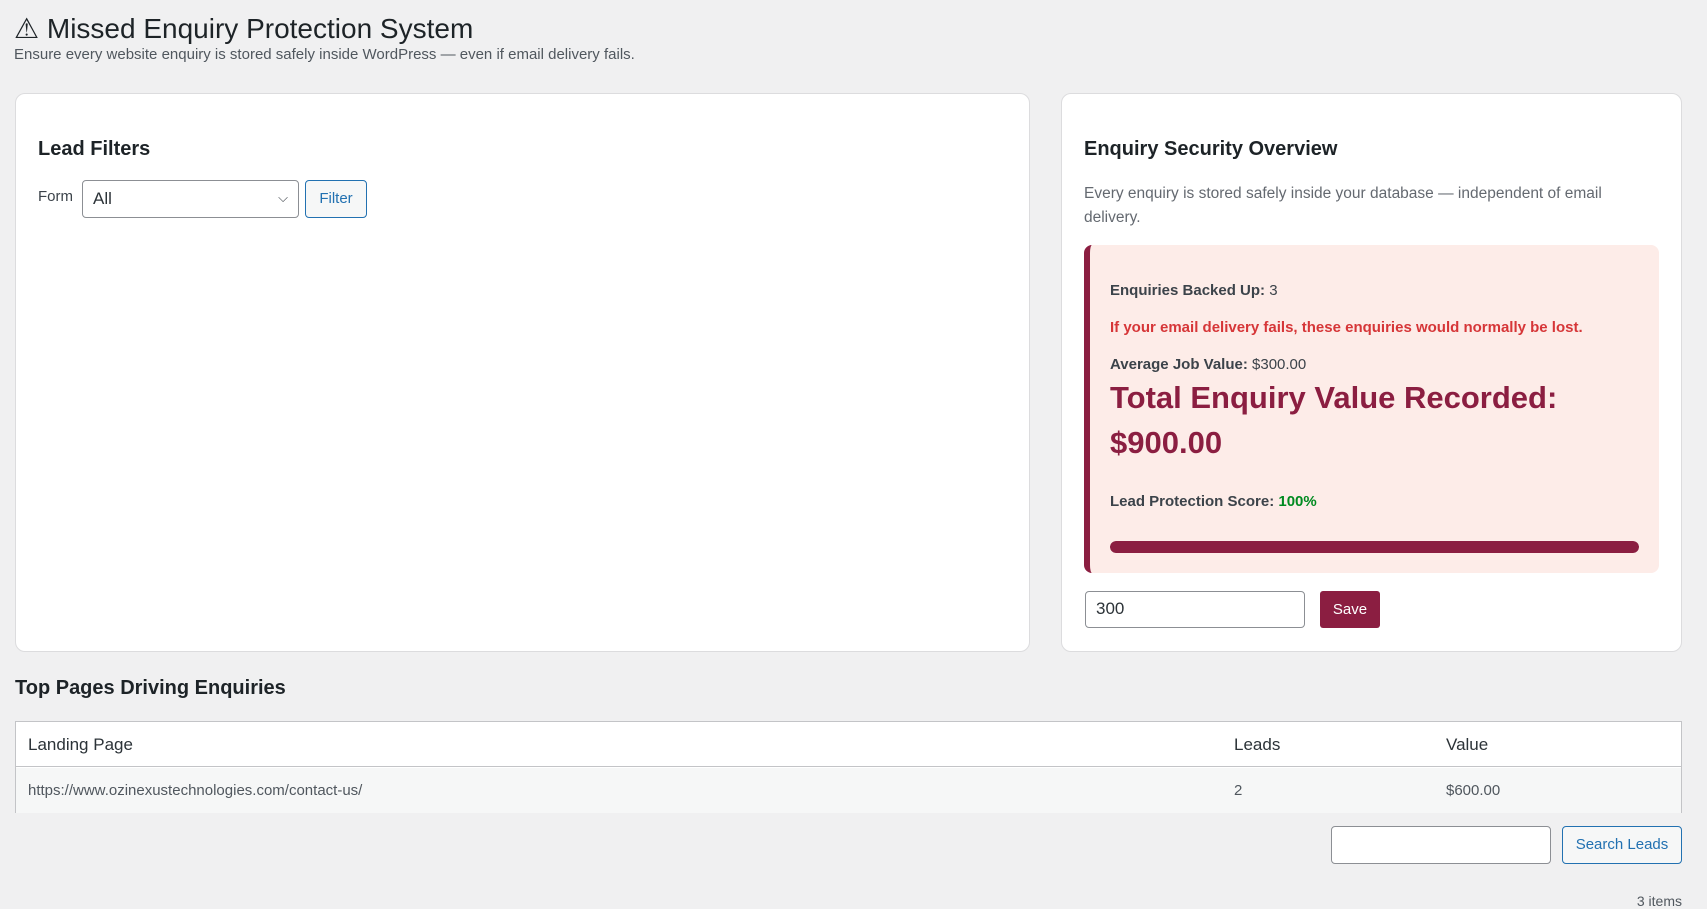  Describe the element at coordinates (336, 199) in the screenshot. I see `filter-button: Filter` at that location.